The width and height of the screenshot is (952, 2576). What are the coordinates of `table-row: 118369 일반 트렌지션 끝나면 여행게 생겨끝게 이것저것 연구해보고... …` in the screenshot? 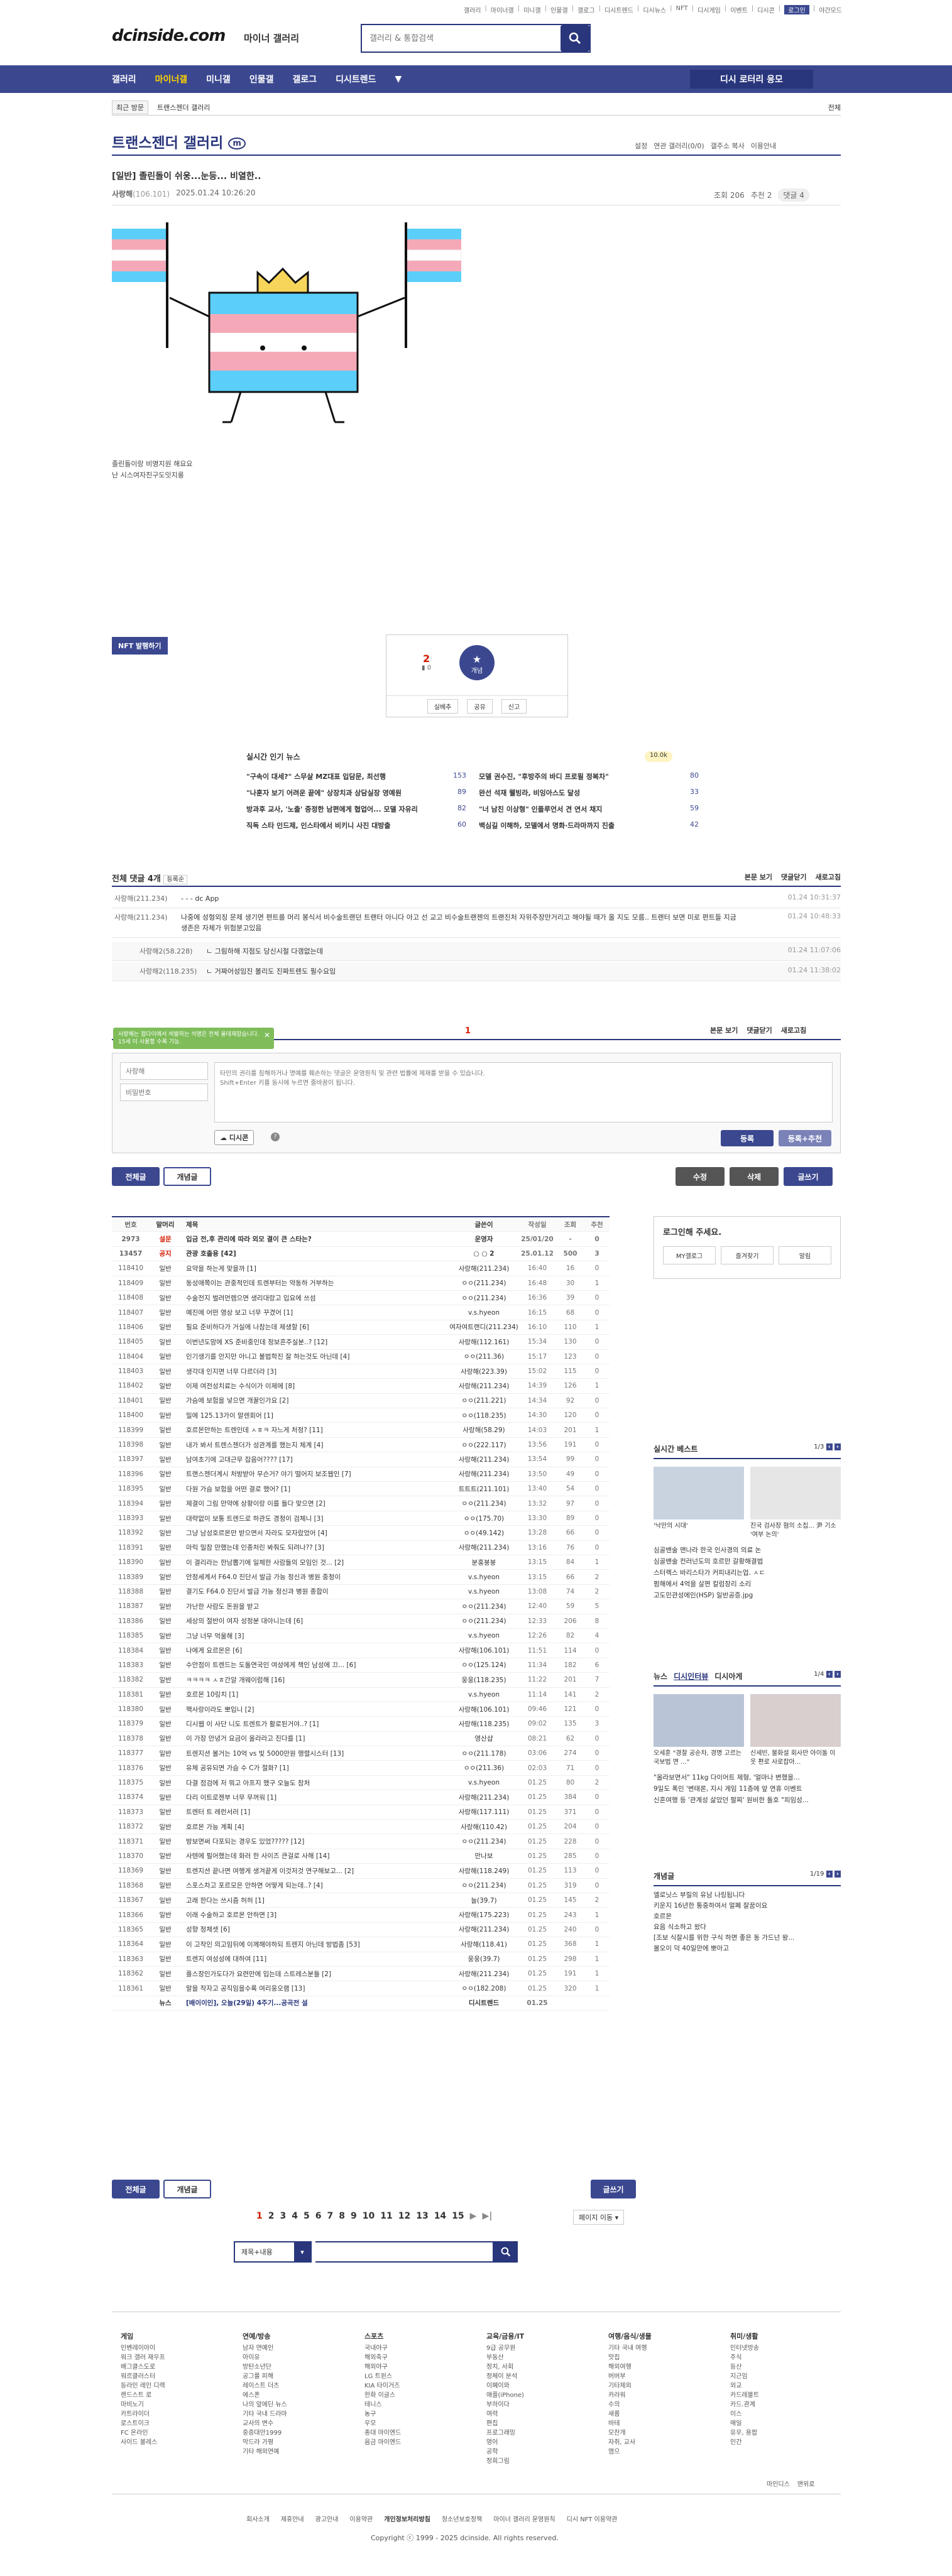 It's located at (361, 1871).